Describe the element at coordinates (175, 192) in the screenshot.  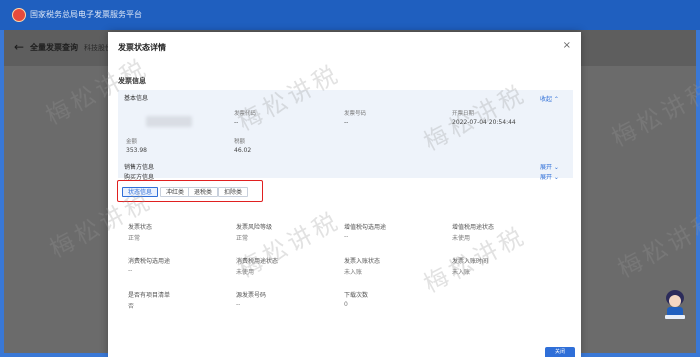
I see `tab-red-offset: 冲红类` at that location.